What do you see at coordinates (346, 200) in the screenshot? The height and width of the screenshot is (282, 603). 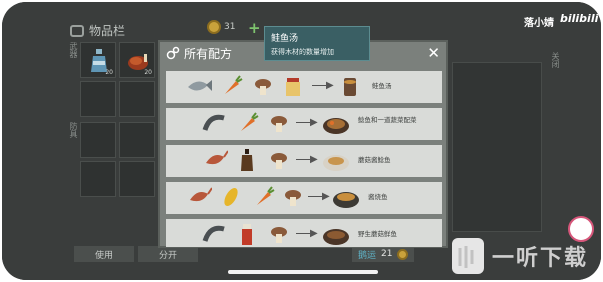 I see `fish-plate-icon` at bounding box center [346, 200].